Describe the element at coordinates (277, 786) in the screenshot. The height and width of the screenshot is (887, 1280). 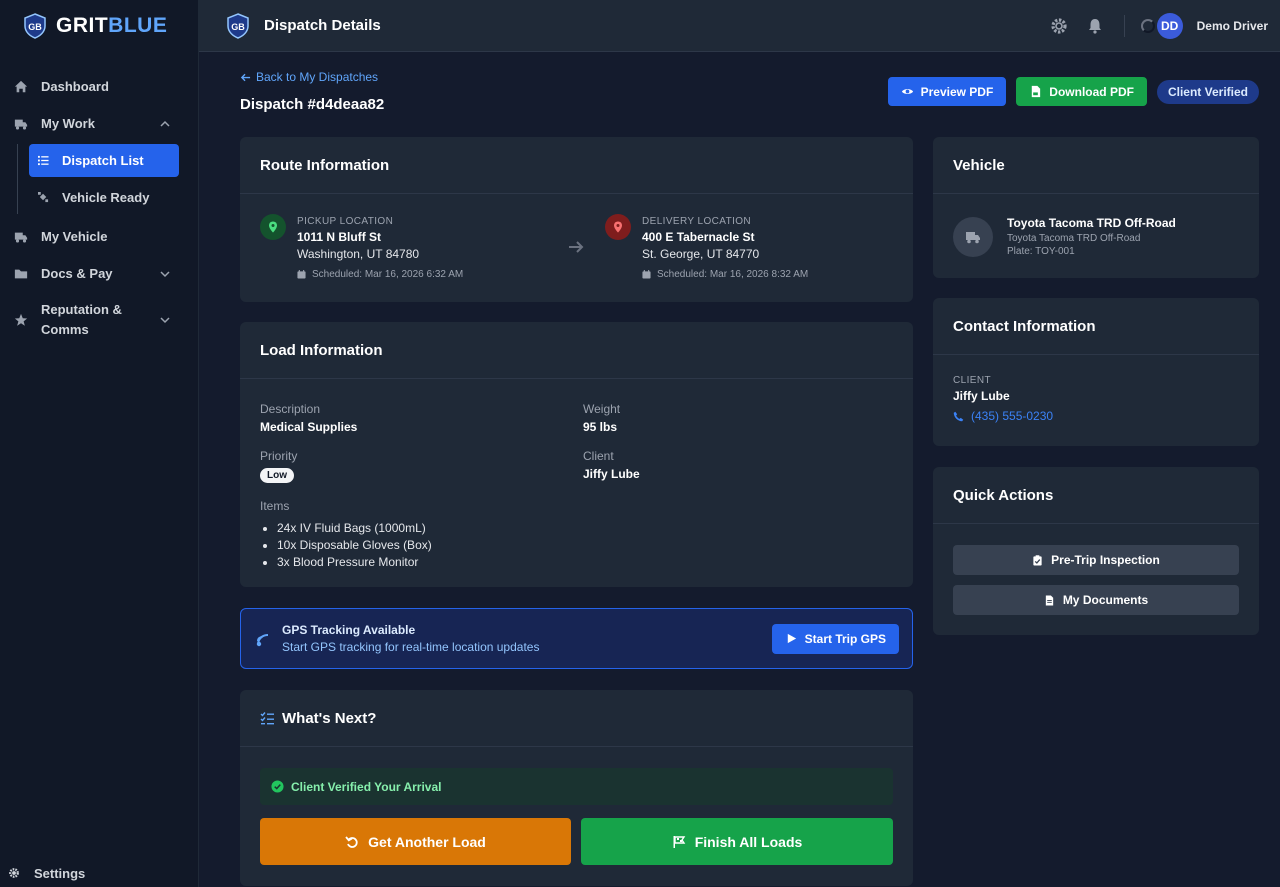
I see `check-circle-icon` at that location.